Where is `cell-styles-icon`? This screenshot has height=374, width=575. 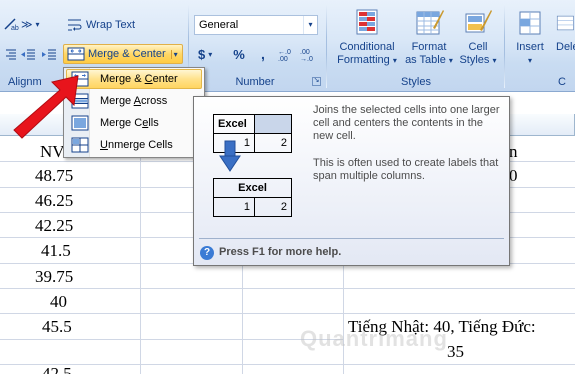 cell-styles-icon is located at coordinates (478, 21).